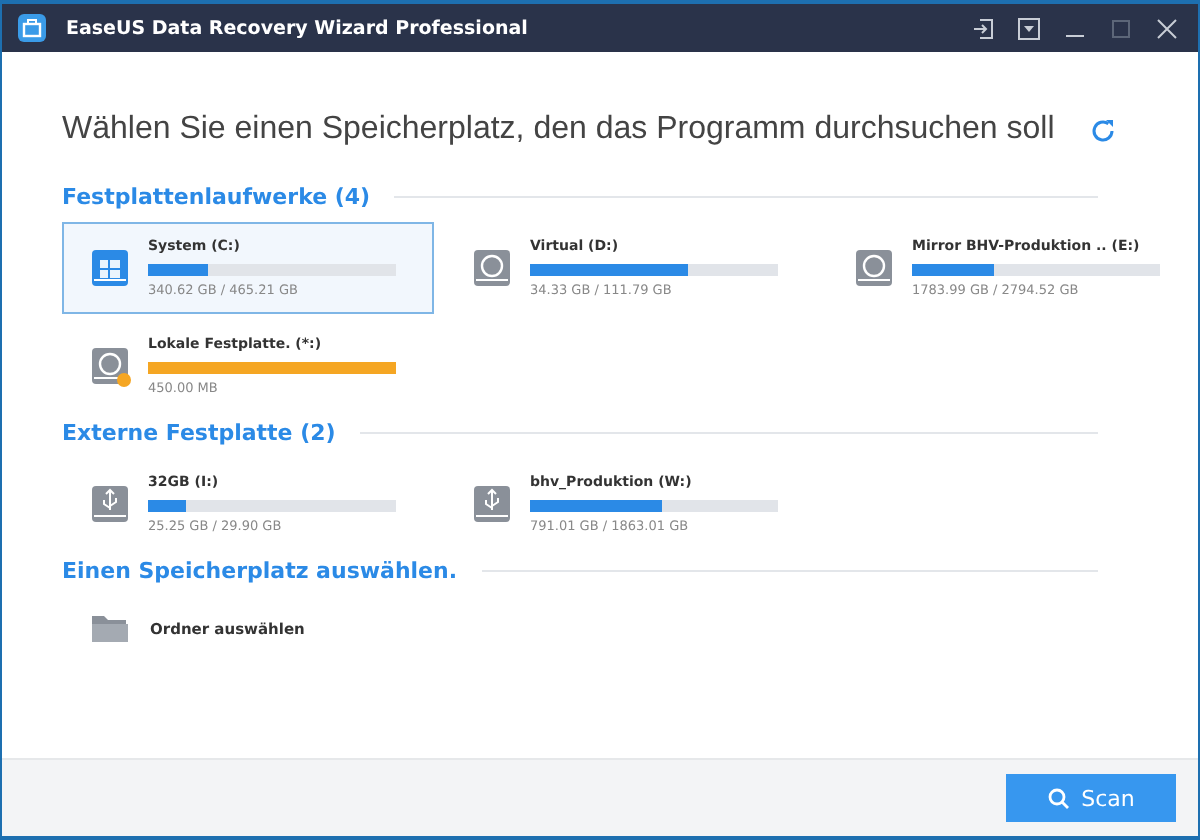 This screenshot has height=840, width=1200. Describe the element at coordinates (558, 130) in the screenshot. I see `page-heading: Wählen Sie einen Speicherplatz, den das Programm durchsuchen soll` at that location.